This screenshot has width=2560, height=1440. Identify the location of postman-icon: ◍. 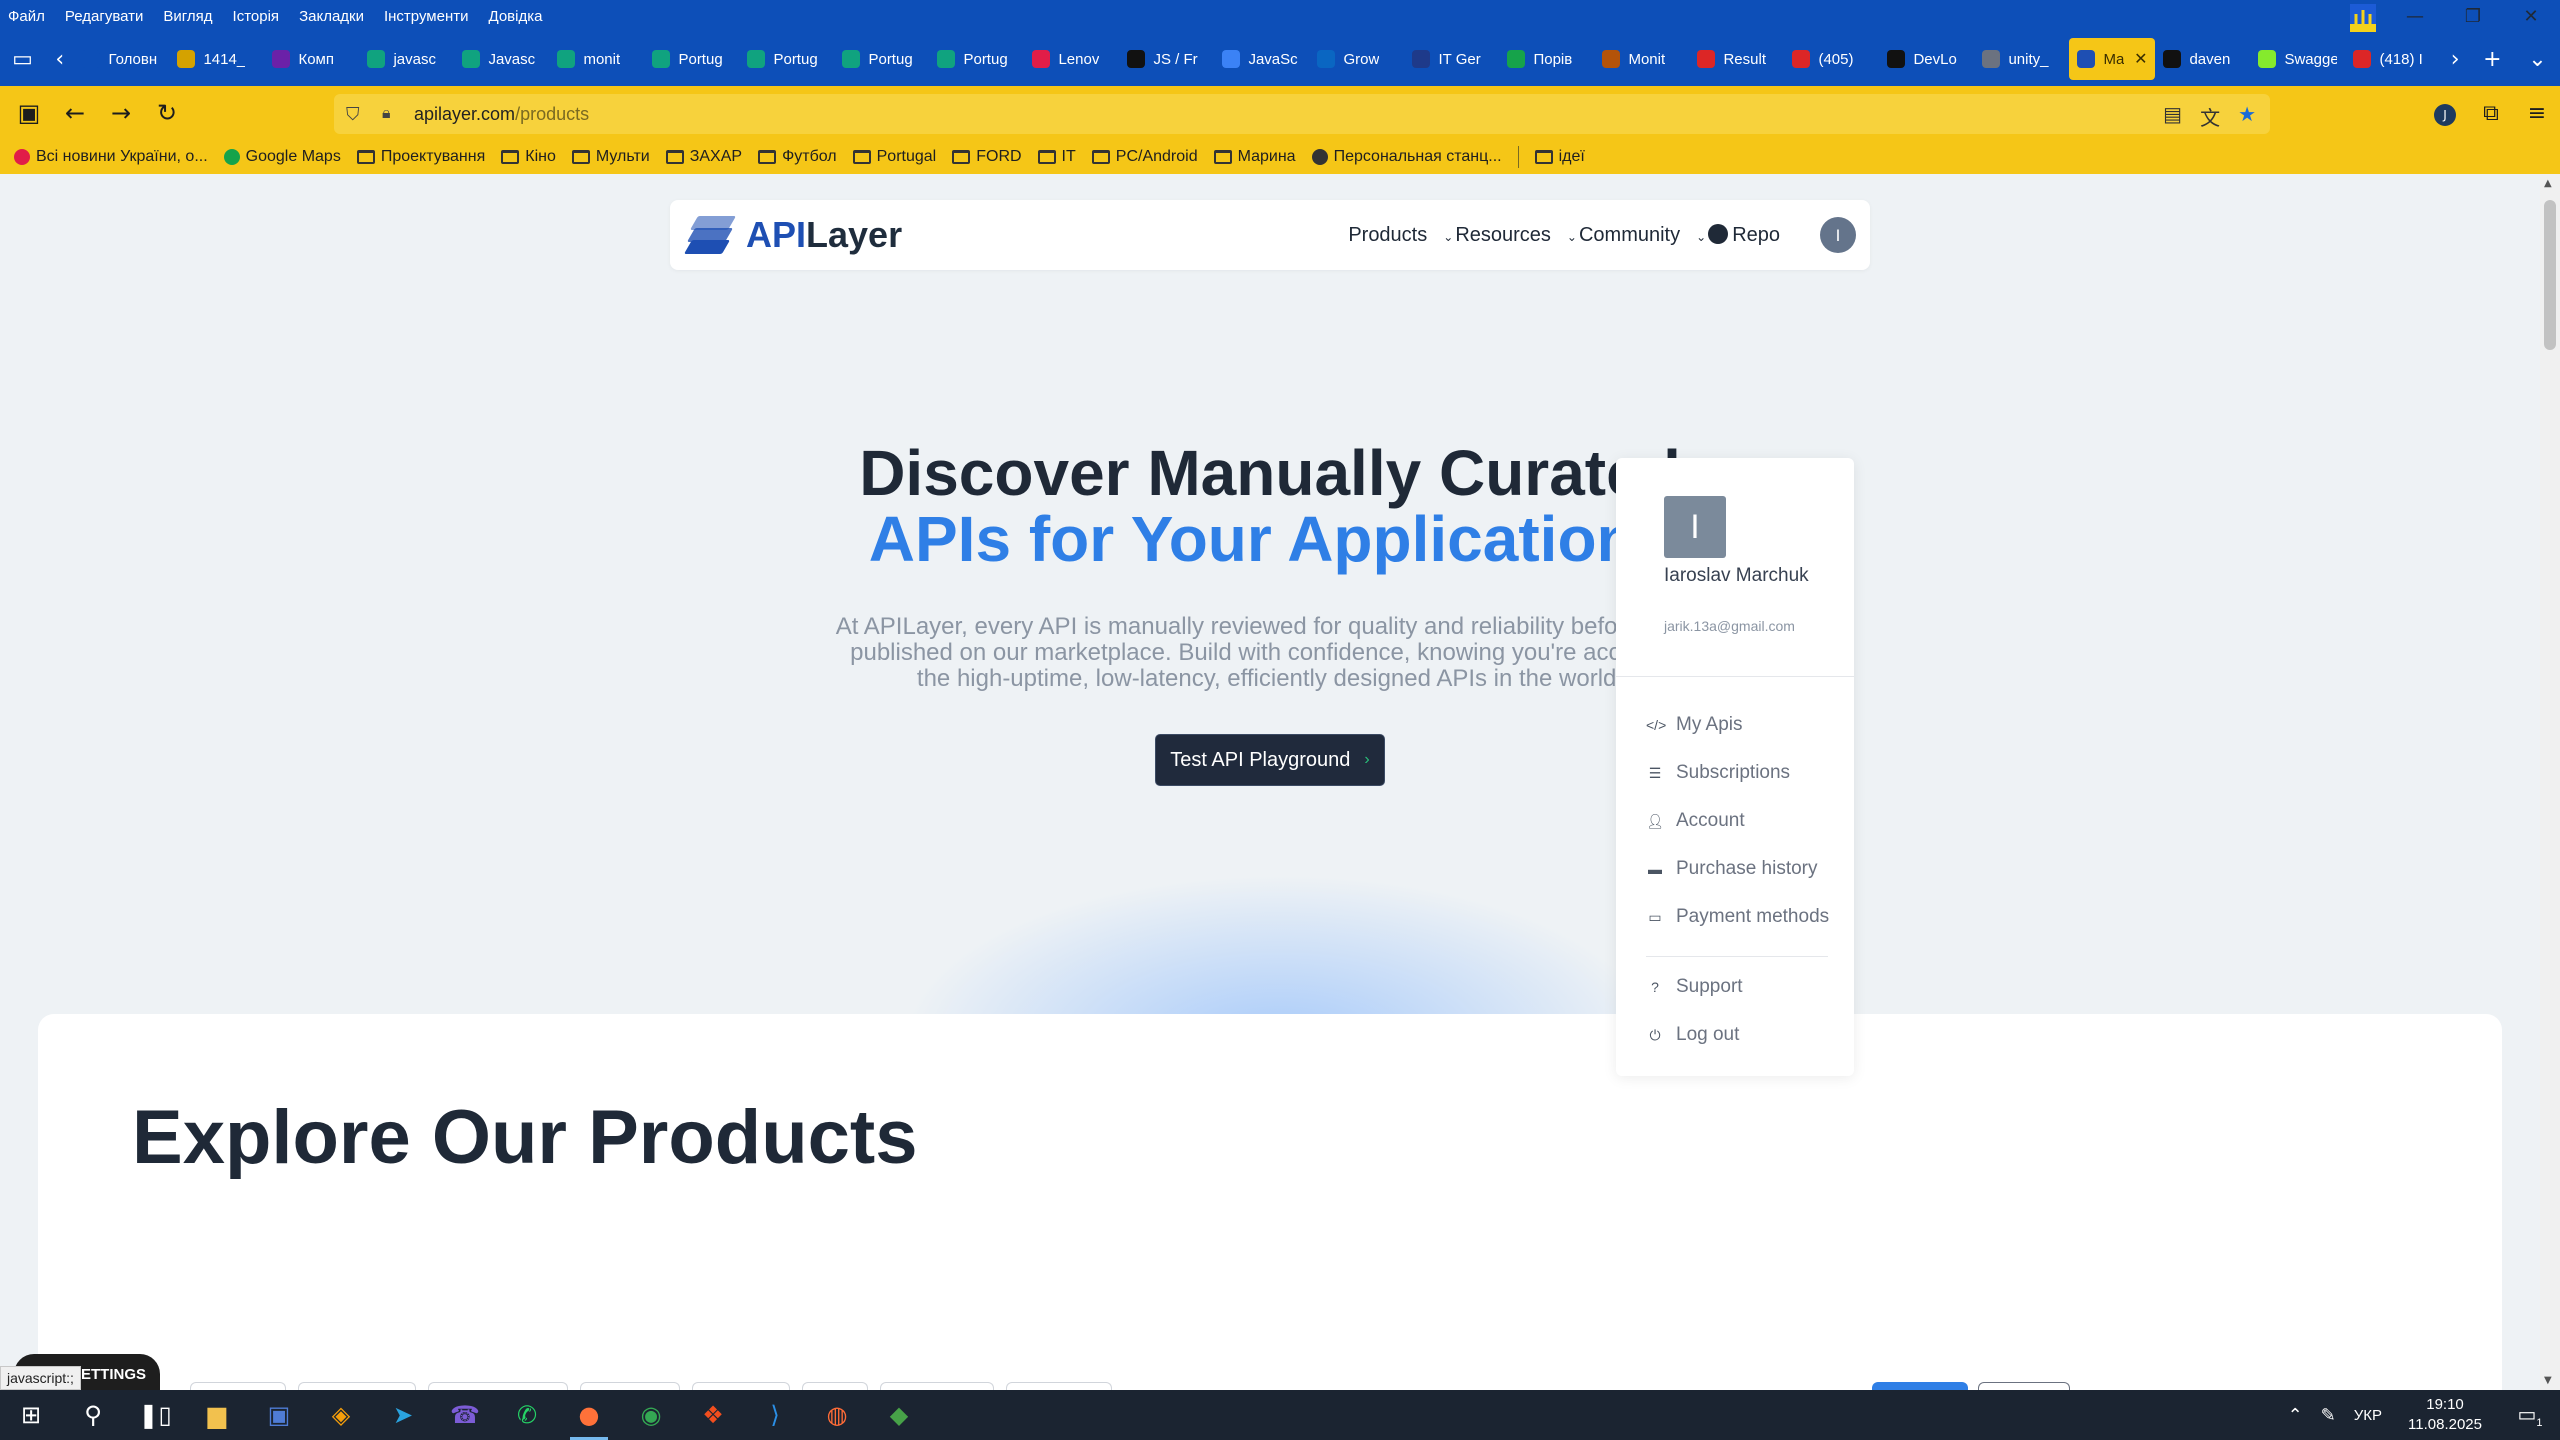
(837, 1415).